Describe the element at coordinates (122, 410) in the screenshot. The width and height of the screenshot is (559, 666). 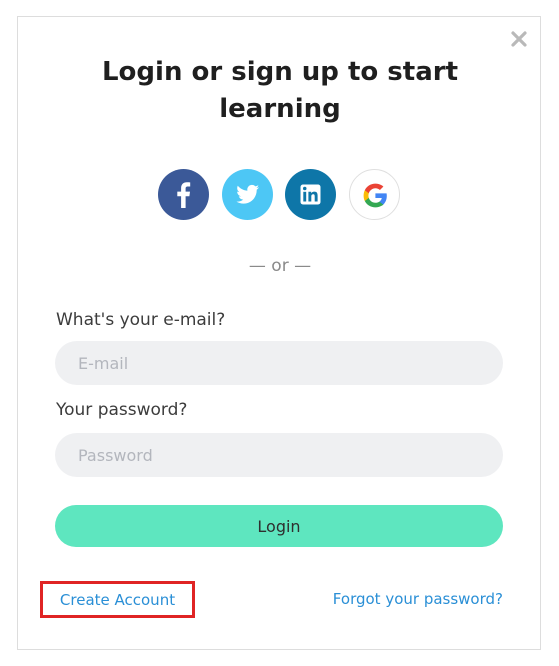
I see `password-label: Your password?` at that location.